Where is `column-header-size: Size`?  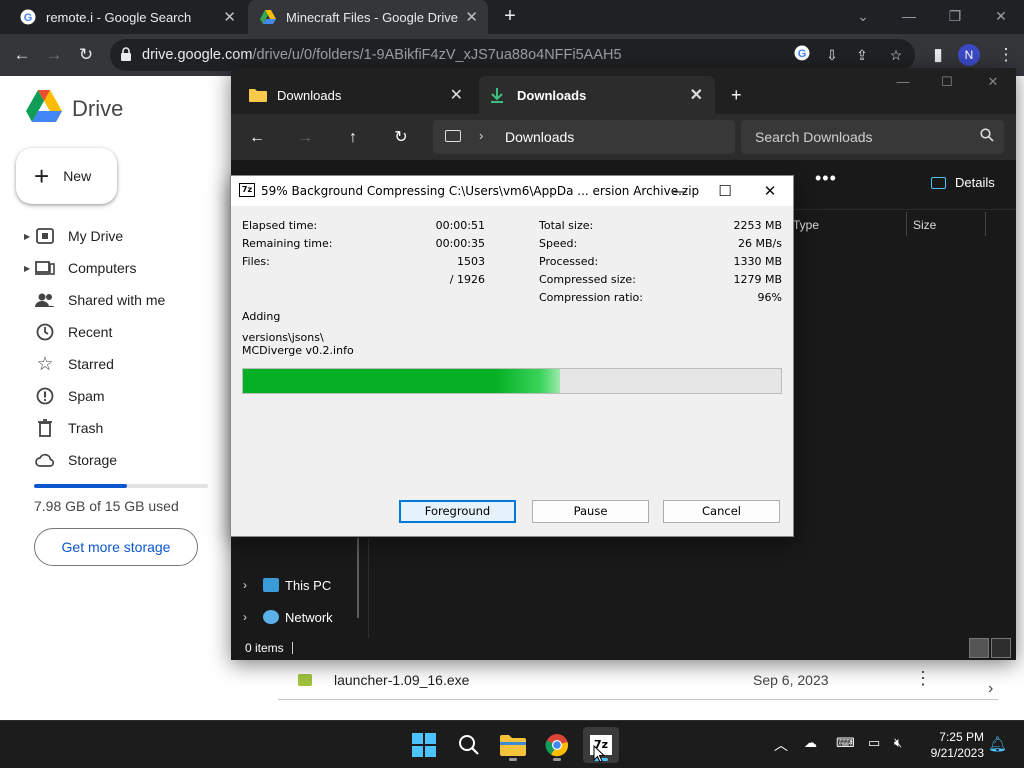 column-header-size: Size is located at coordinates (924, 225).